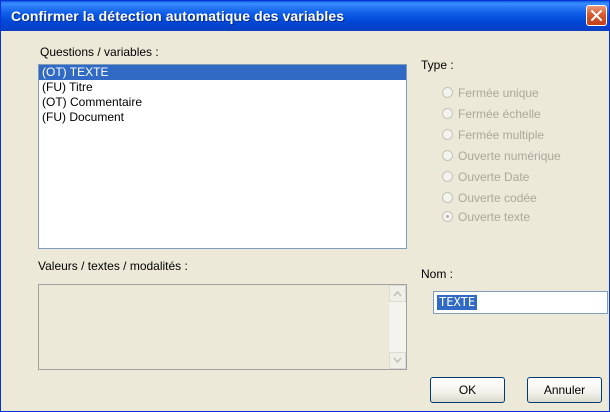 The width and height of the screenshot is (610, 412). I want to click on radio-label: Ouverte texte, so click(494, 217).